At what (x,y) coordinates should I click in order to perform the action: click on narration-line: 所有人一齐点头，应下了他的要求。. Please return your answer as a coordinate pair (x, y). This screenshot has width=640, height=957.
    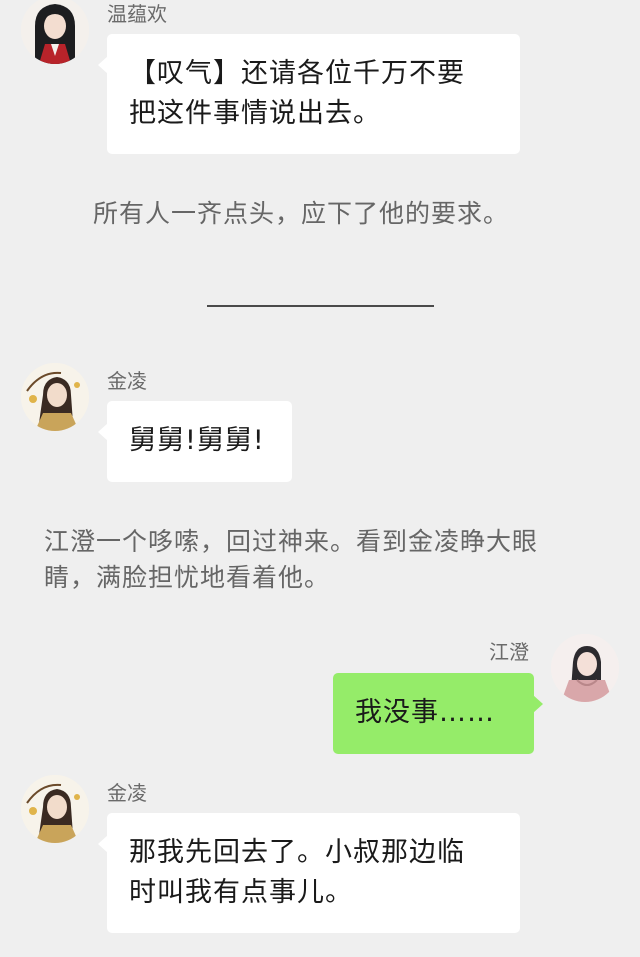
    Looking at the image, I should click on (301, 213).